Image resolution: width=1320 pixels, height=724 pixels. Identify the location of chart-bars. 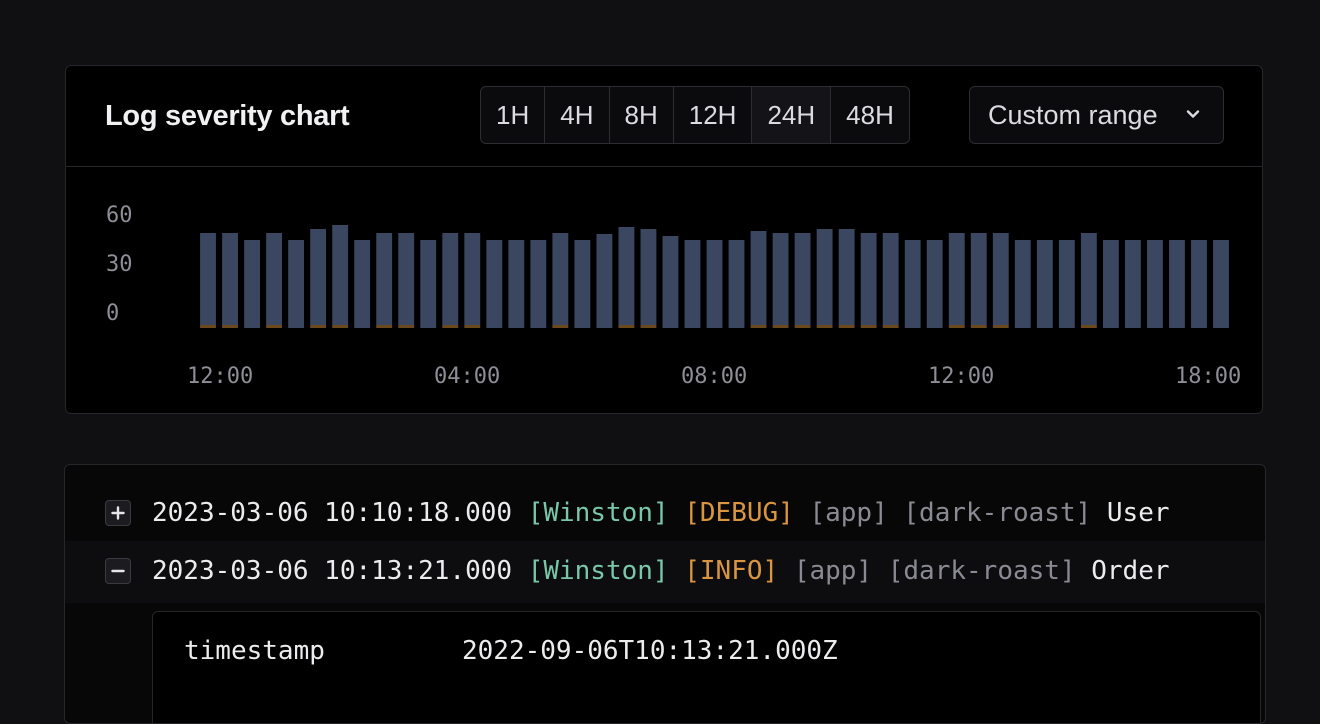
(714, 276).